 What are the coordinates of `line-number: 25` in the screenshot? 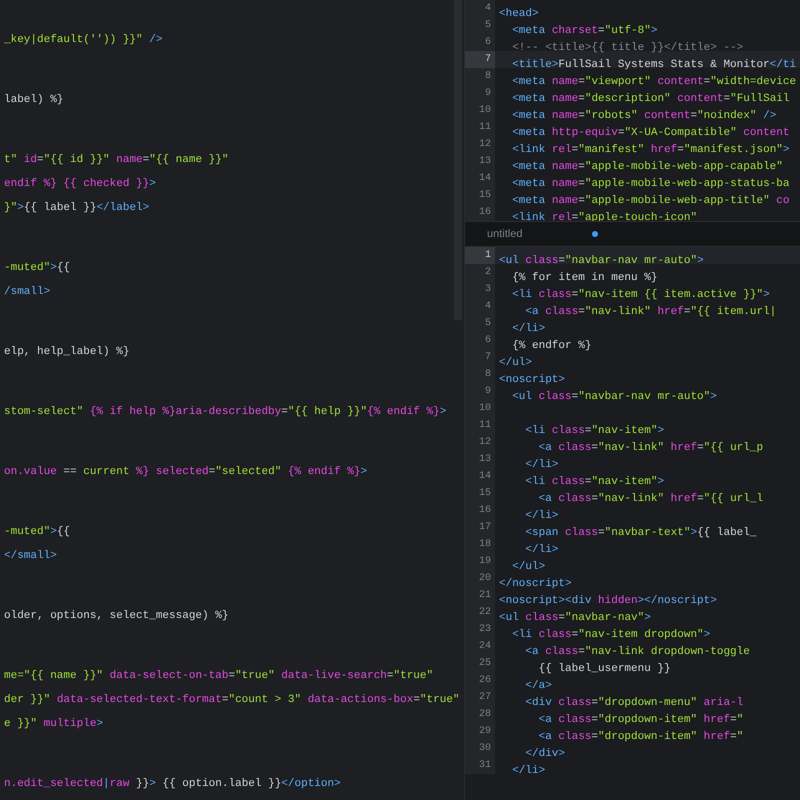 It's located at (480, 663).